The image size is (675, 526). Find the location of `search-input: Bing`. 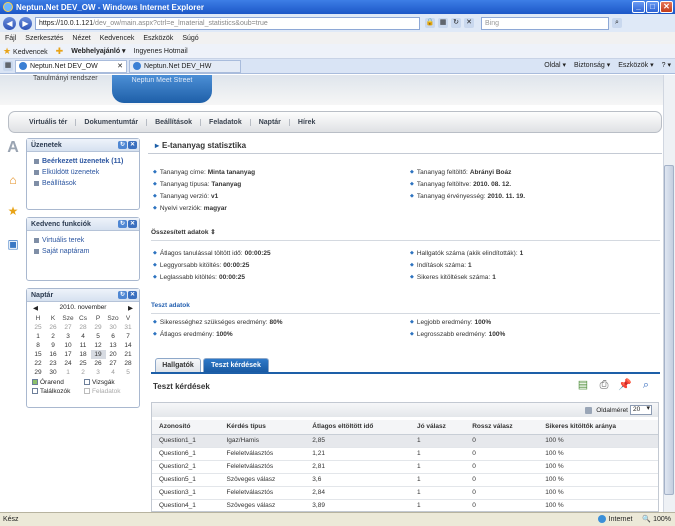

search-input: Bing is located at coordinates (545, 23).